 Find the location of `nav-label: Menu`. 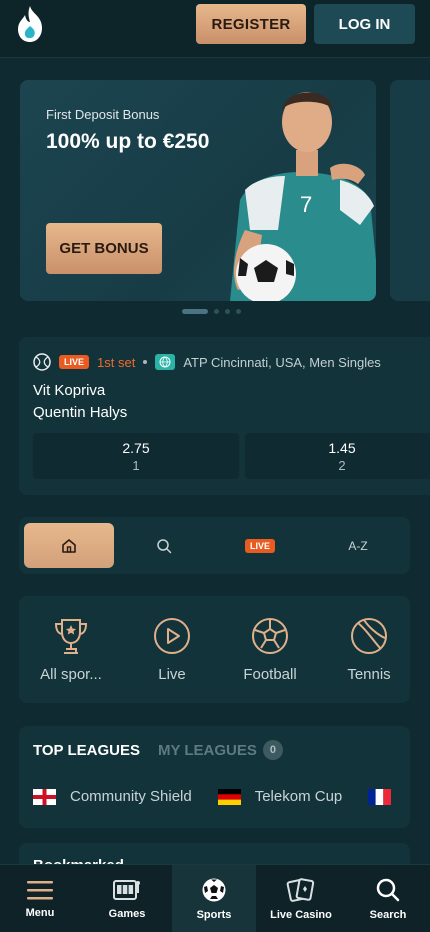

nav-label: Menu is located at coordinates (40, 913).